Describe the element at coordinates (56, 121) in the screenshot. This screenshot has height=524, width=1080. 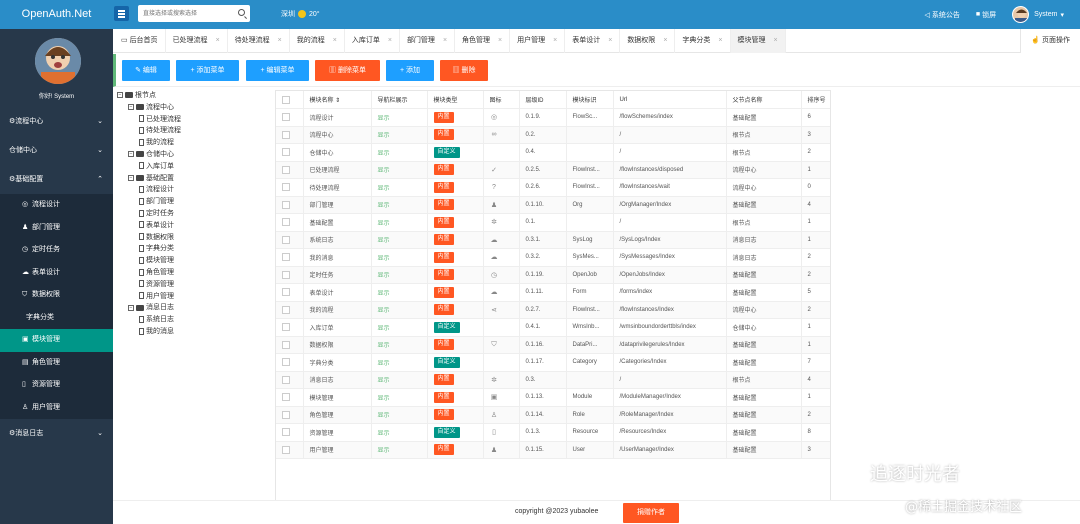
I see `sidebar-menu-process: ⚙流程中心 ⌄` at that location.